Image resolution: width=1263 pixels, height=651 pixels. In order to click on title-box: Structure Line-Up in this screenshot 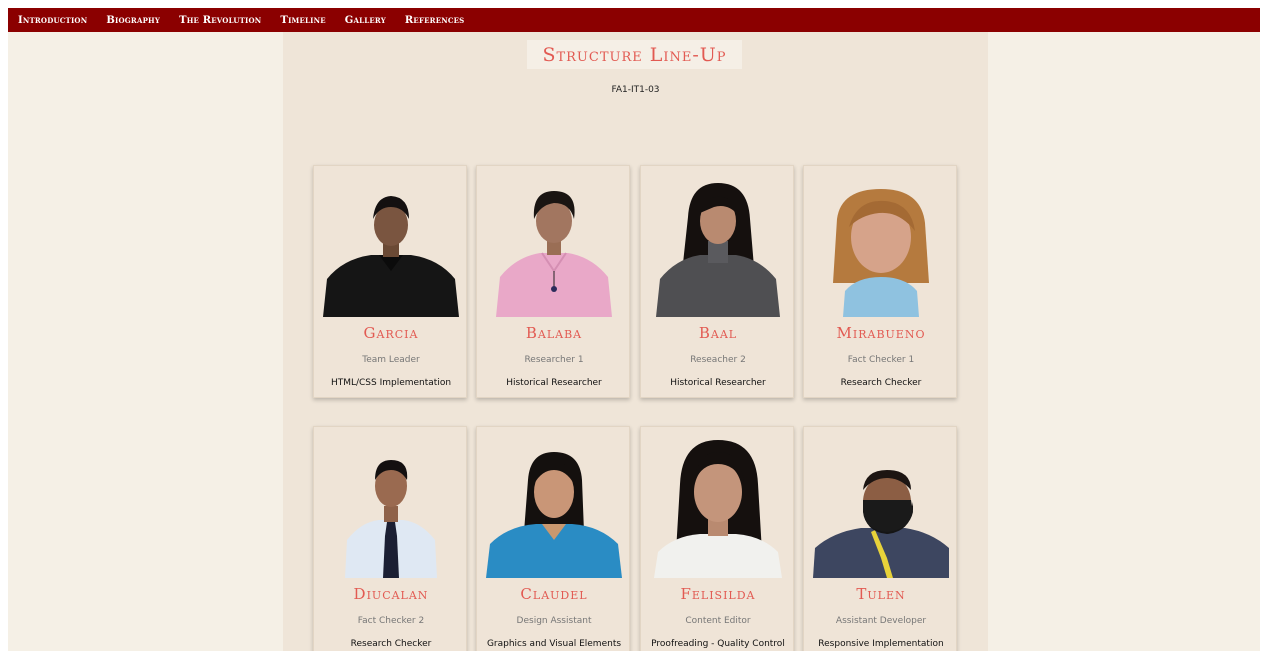, I will do `click(634, 54)`.